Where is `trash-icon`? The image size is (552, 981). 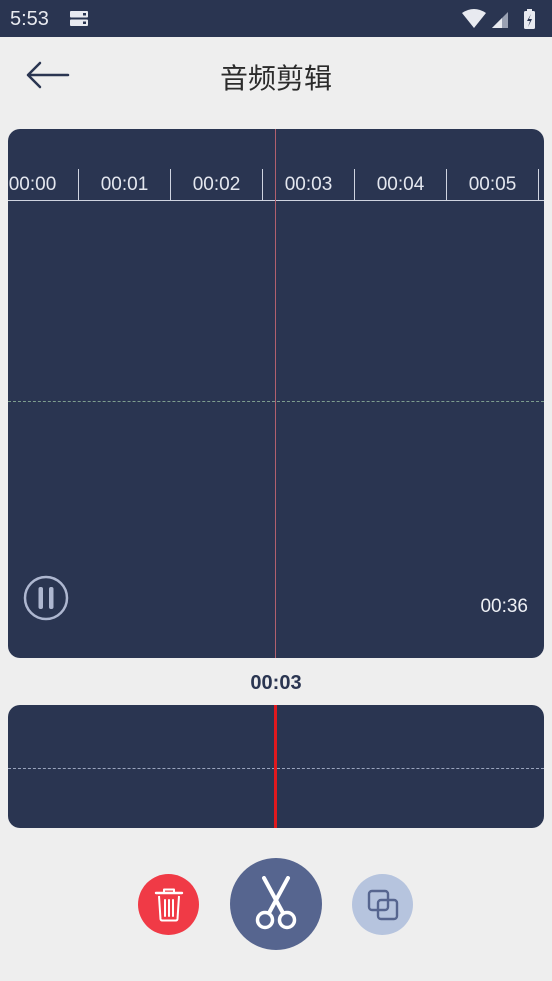 trash-icon is located at coordinates (168, 904).